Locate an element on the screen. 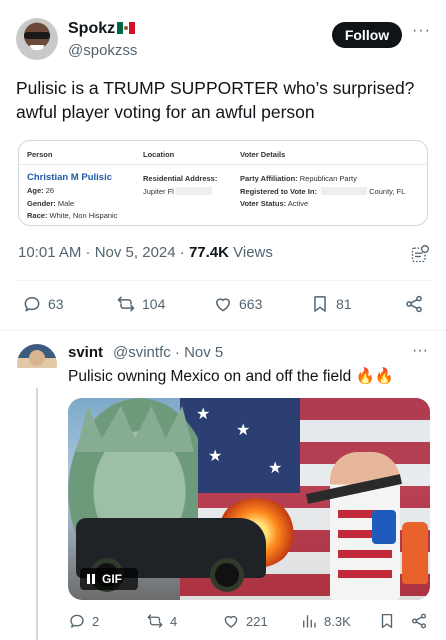 This screenshot has width=446, height=640. race-value: White, Non Hispanic is located at coordinates (83, 215).